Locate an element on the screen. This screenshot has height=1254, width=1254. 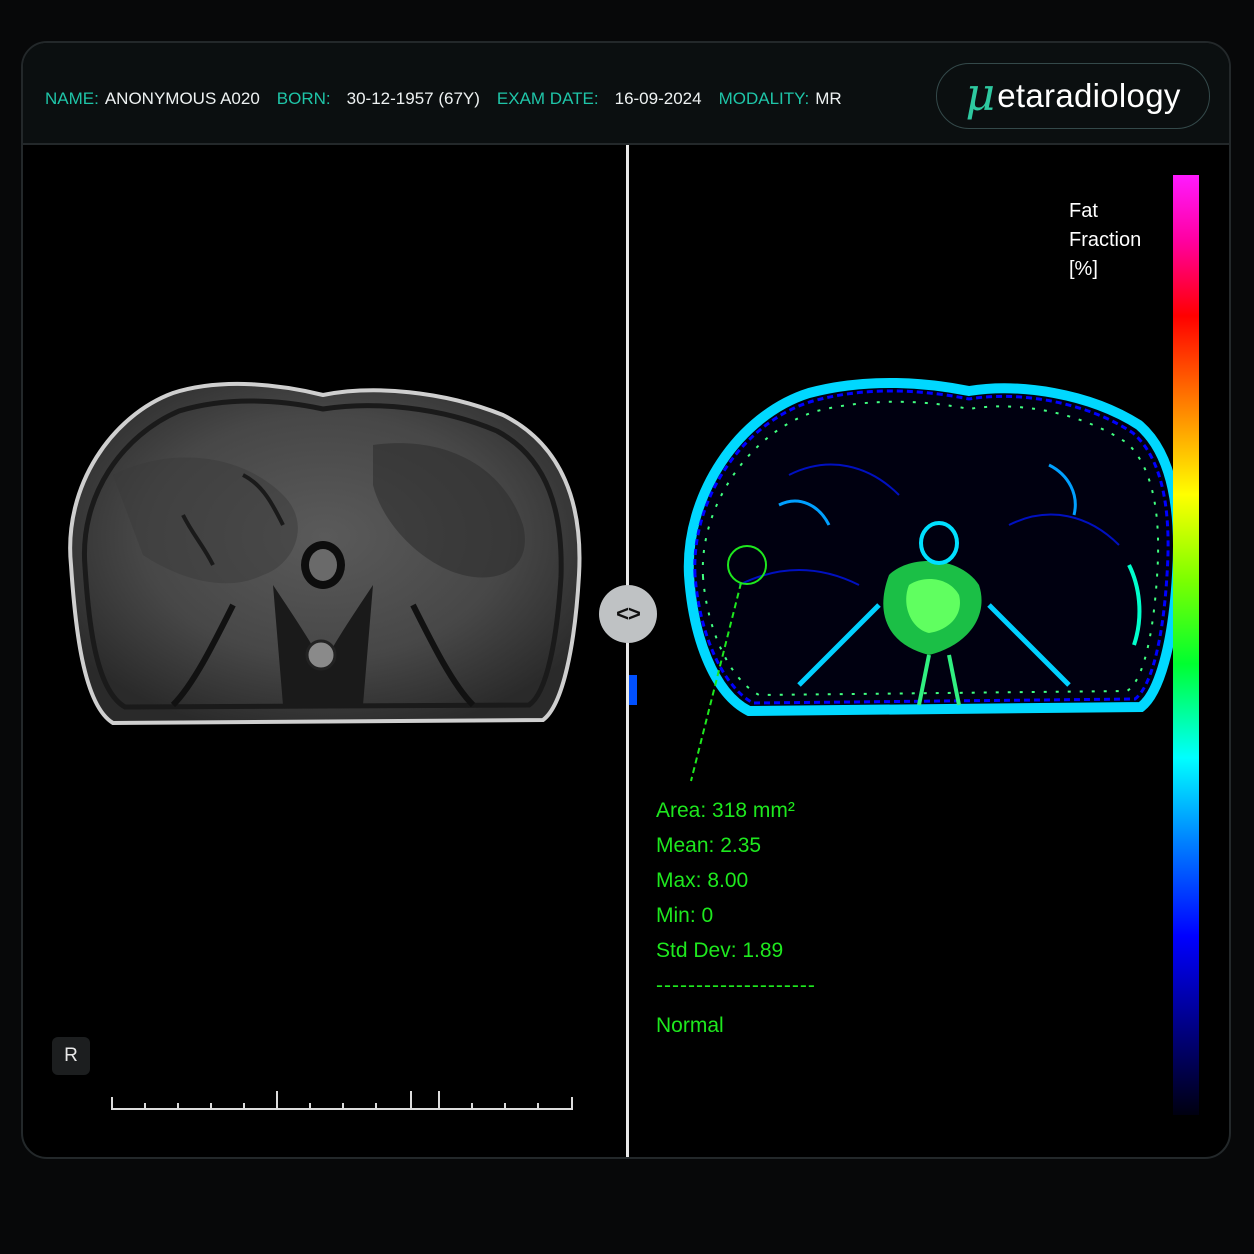
legend-line-3: [%] is located at coordinates (1083, 269).